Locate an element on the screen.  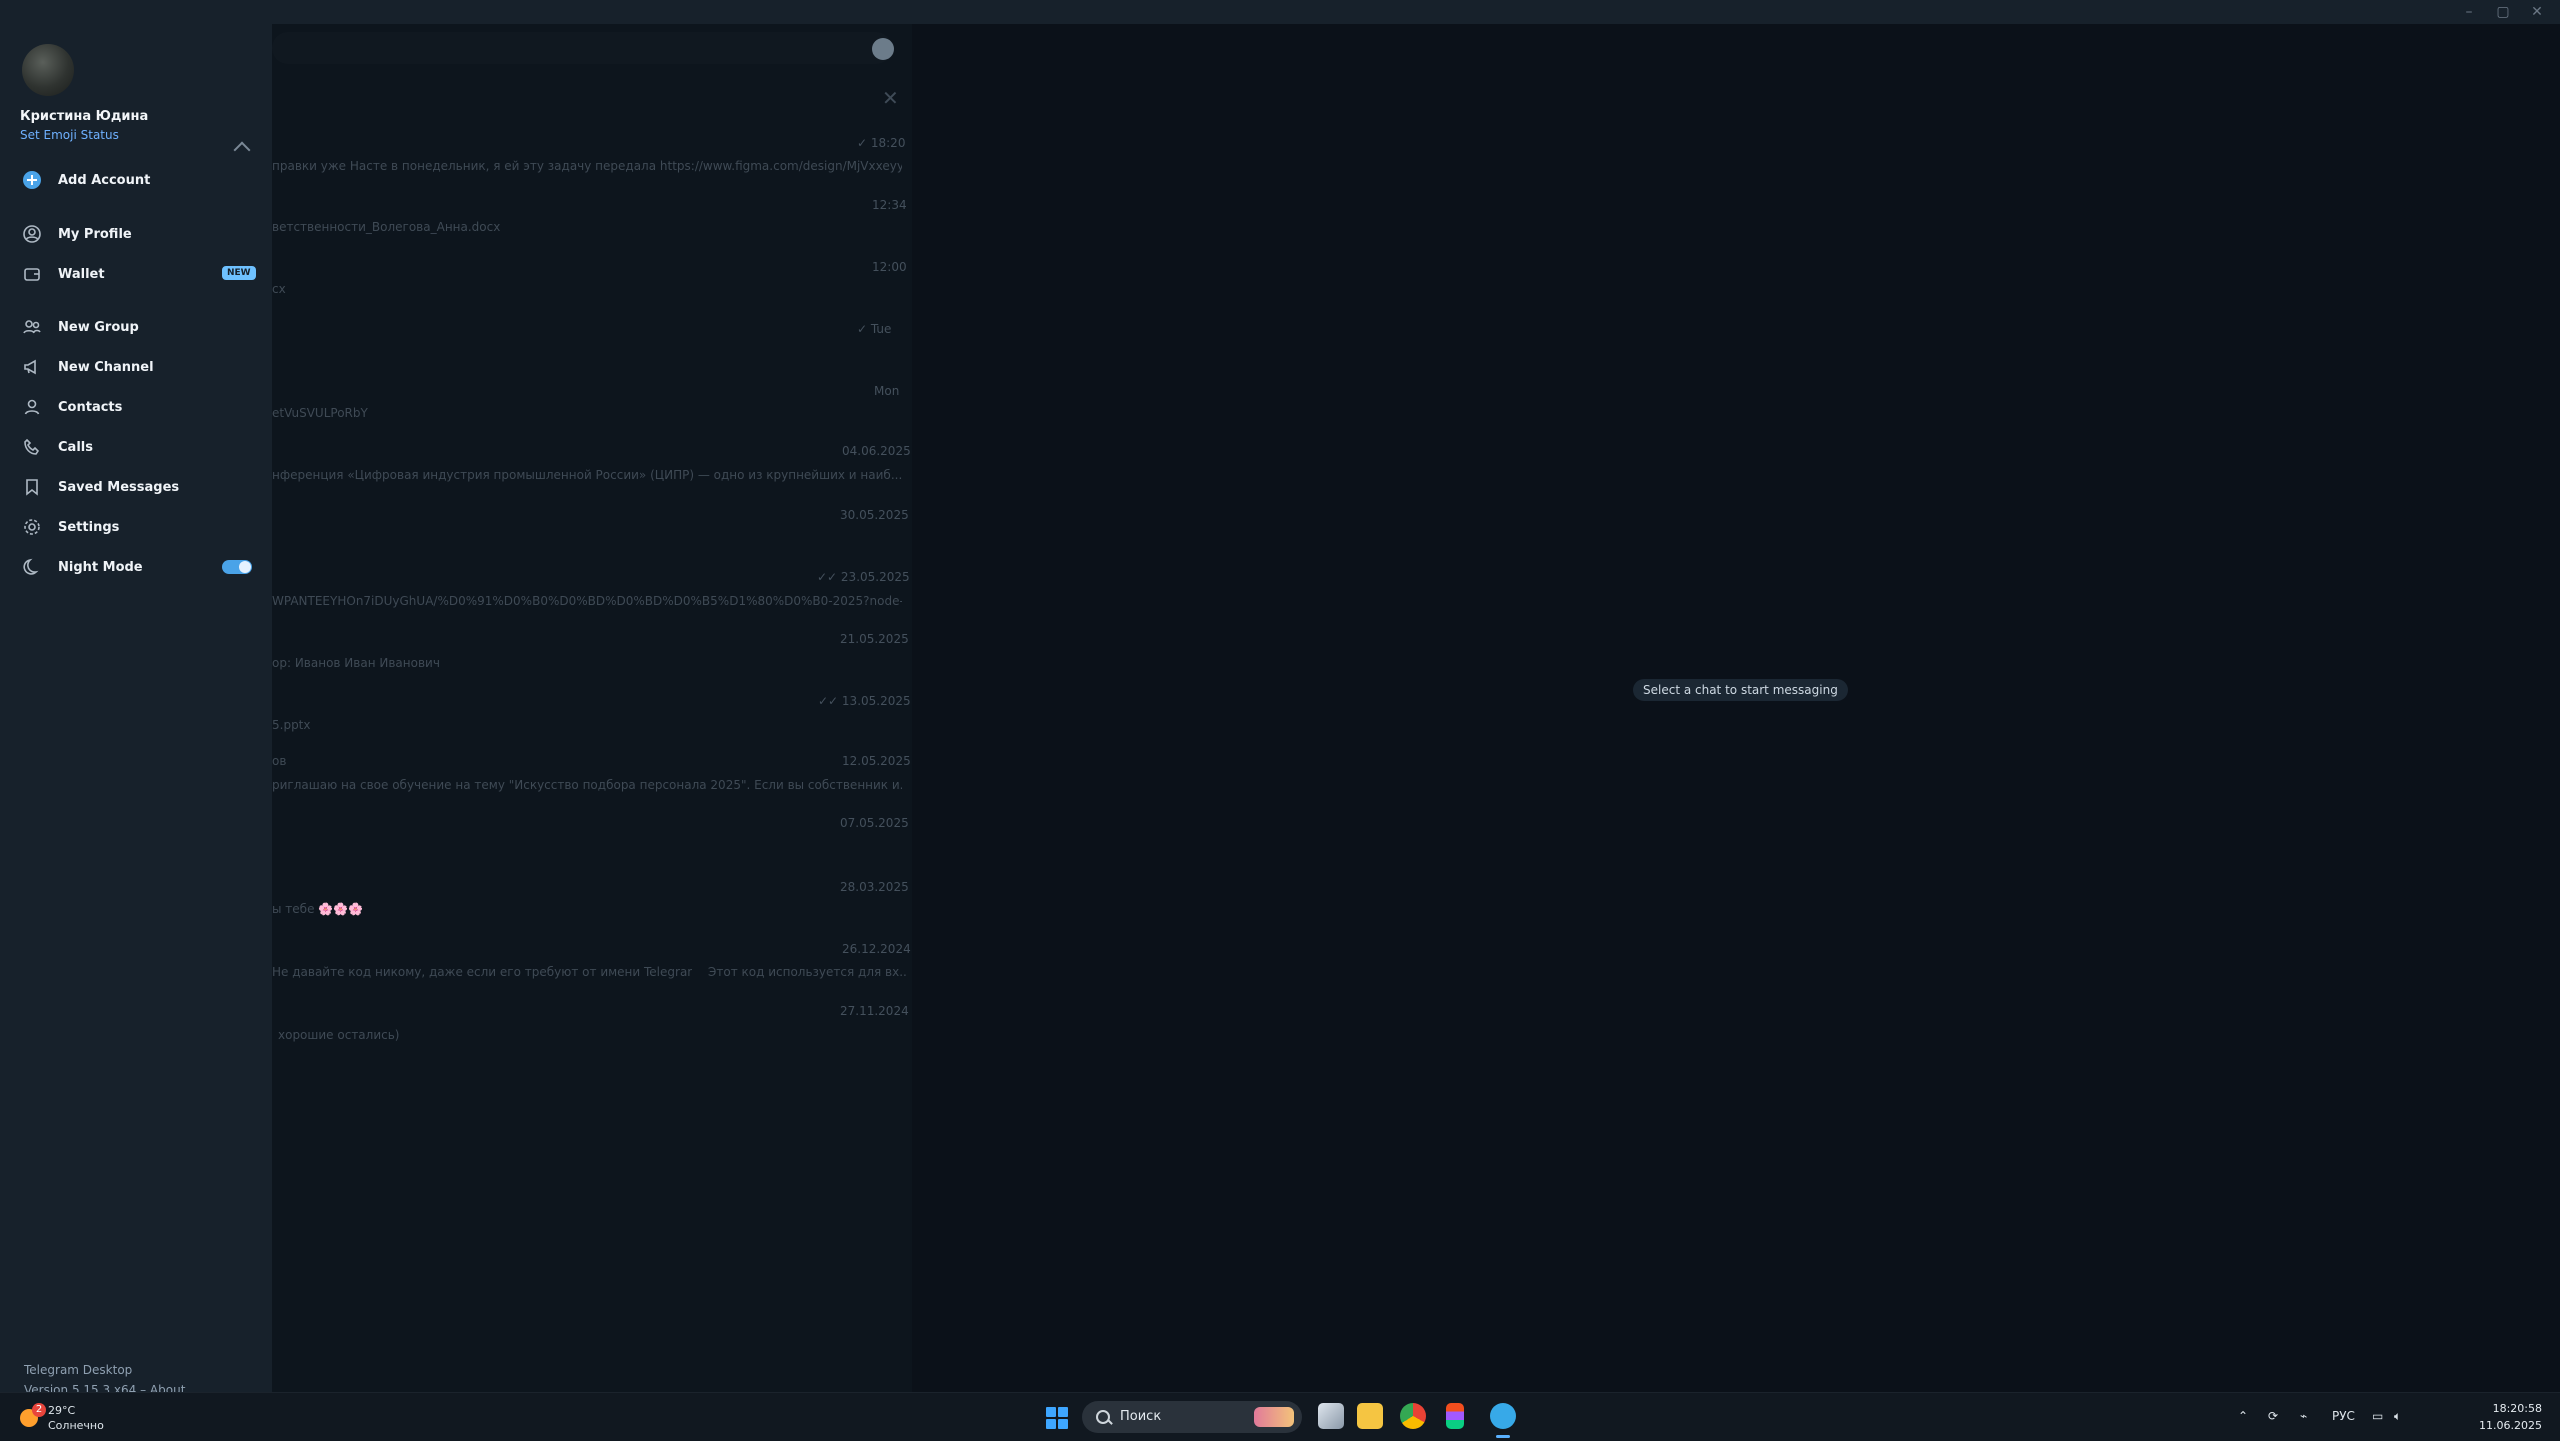
weather-temp: 29°C is located at coordinates (62, 1410).